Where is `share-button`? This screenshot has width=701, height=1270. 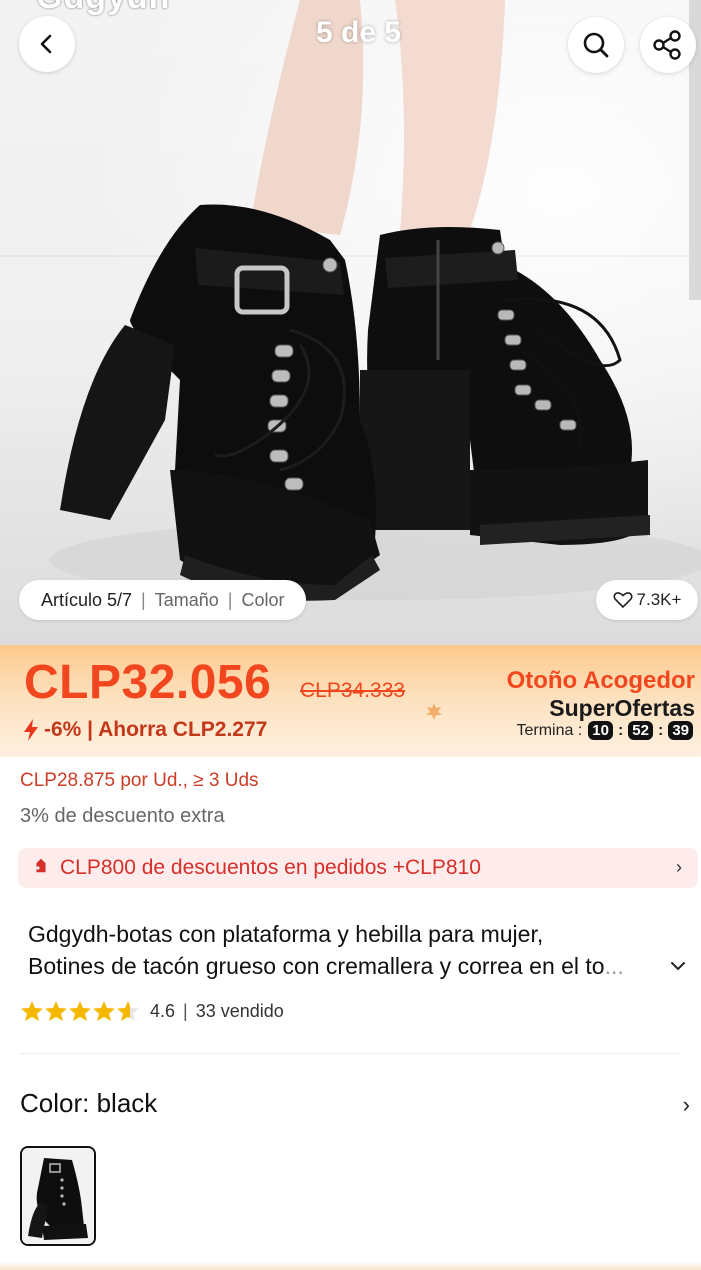
share-button is located at coordinates (668, 45).